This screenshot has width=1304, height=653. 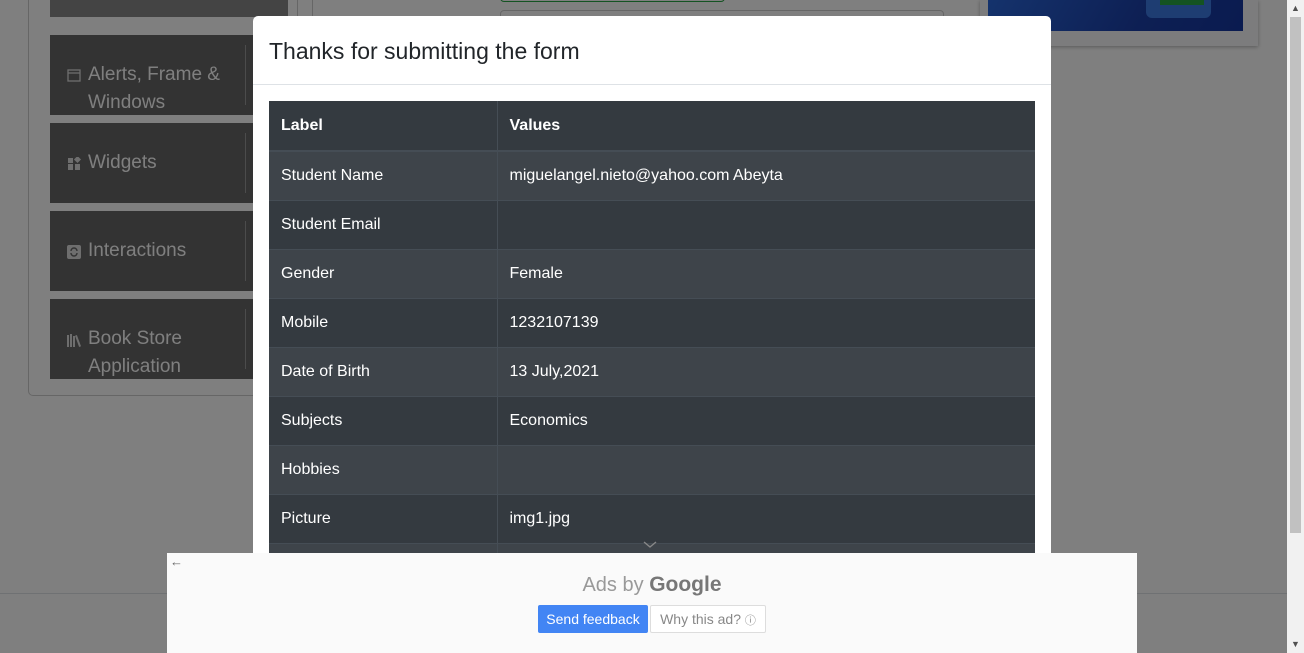 I want to click on row-label: Date of Birth, so click(x=383, y=371).